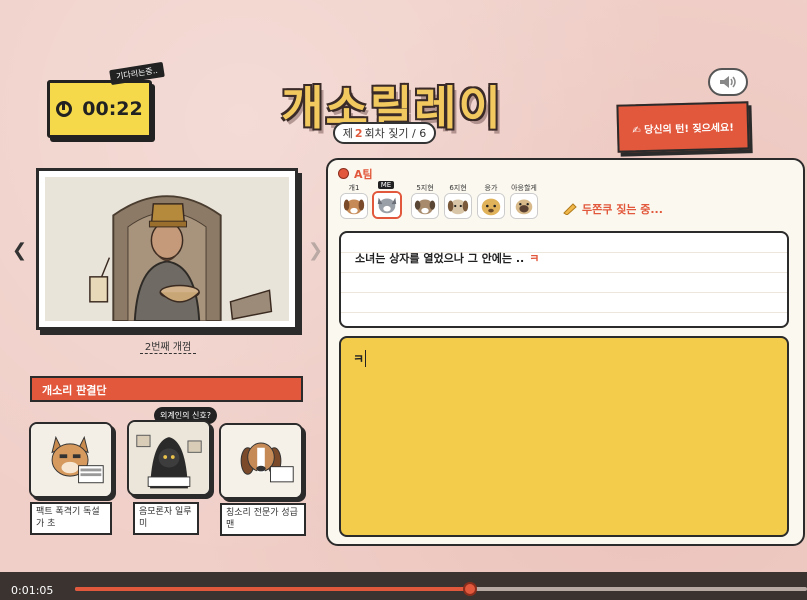 This screenshot has width=807, height=600. Describe the element at coordinates (534, 258) in the screenshot. I see `story-accent-text: ㅋ` at that location.